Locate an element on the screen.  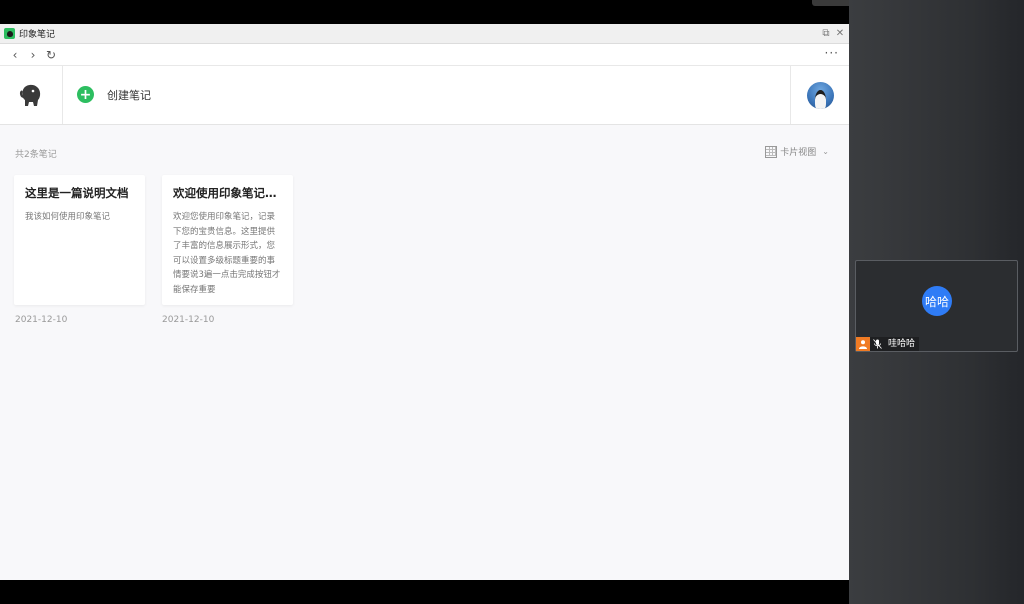
logo-cell is located at coordinates (31, 95).